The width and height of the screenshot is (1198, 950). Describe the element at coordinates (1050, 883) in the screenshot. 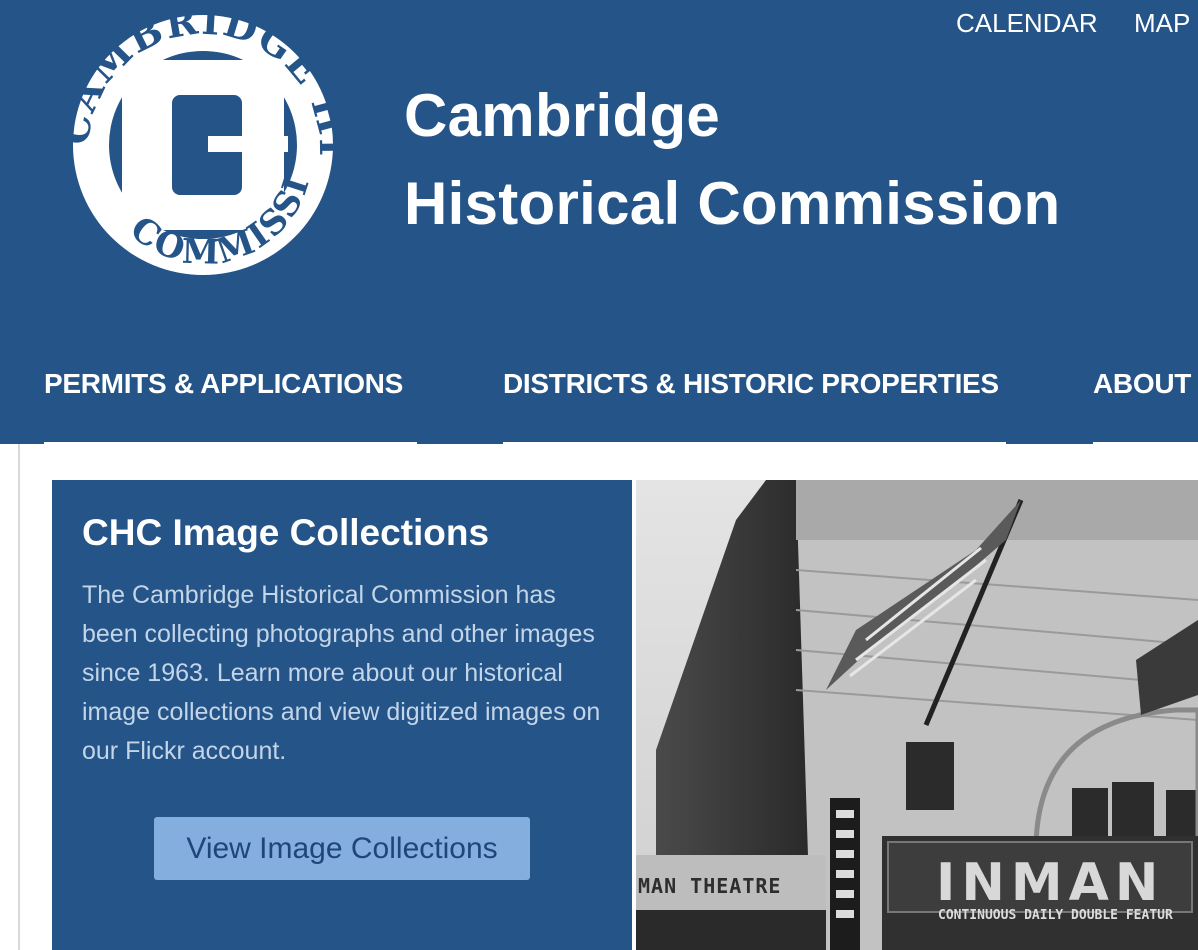

I see `marquee-text: INMAN` at that location.